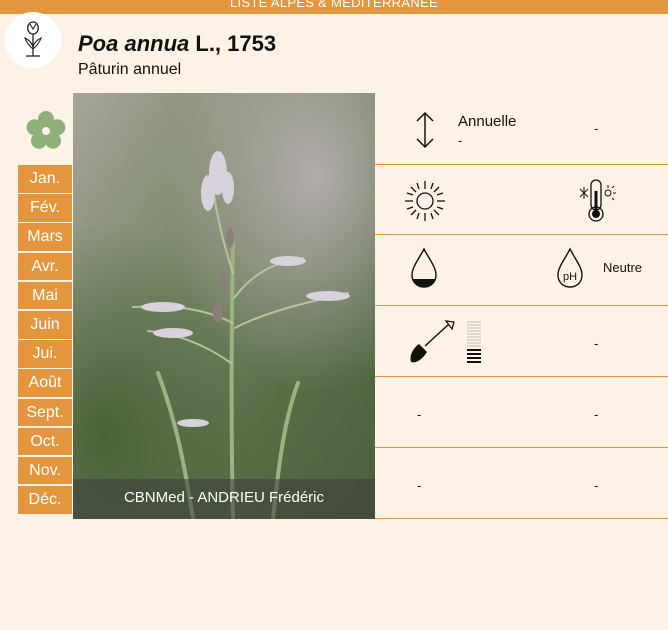 The width and height of the screenshot is (668, 630). What do you see at coordinates (596, 485) in the screenshot?
I see `row6-right-value: -` at bounding box center [596, 485].